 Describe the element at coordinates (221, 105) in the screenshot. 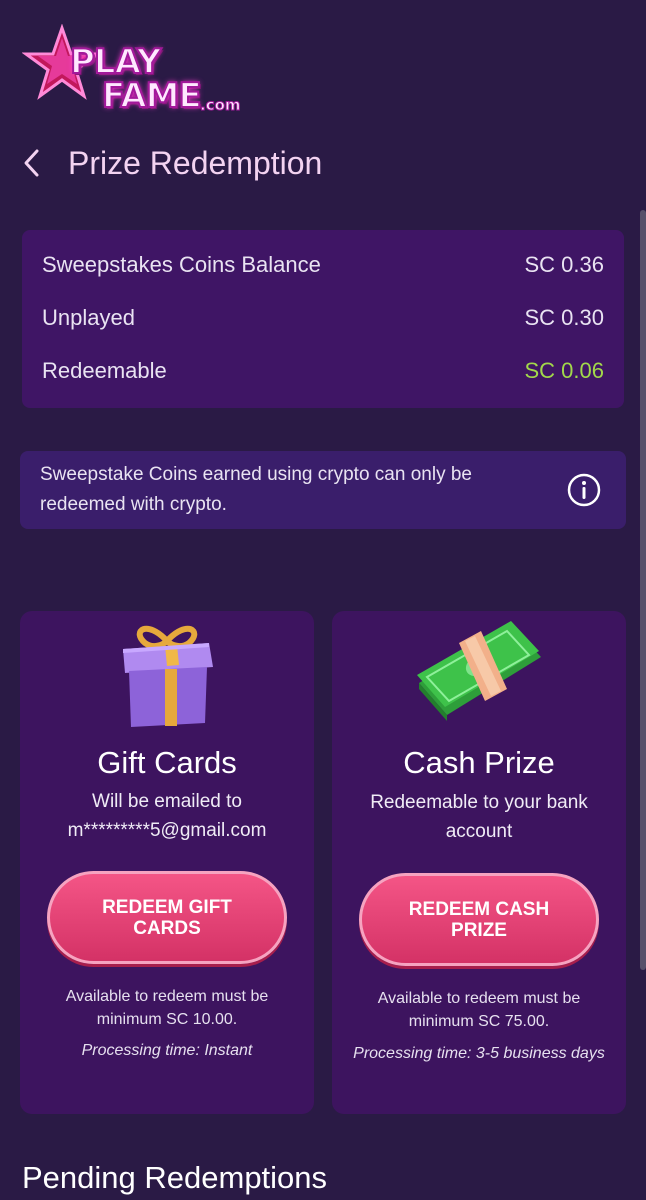

I see `logo-com-text: .com` at that location.